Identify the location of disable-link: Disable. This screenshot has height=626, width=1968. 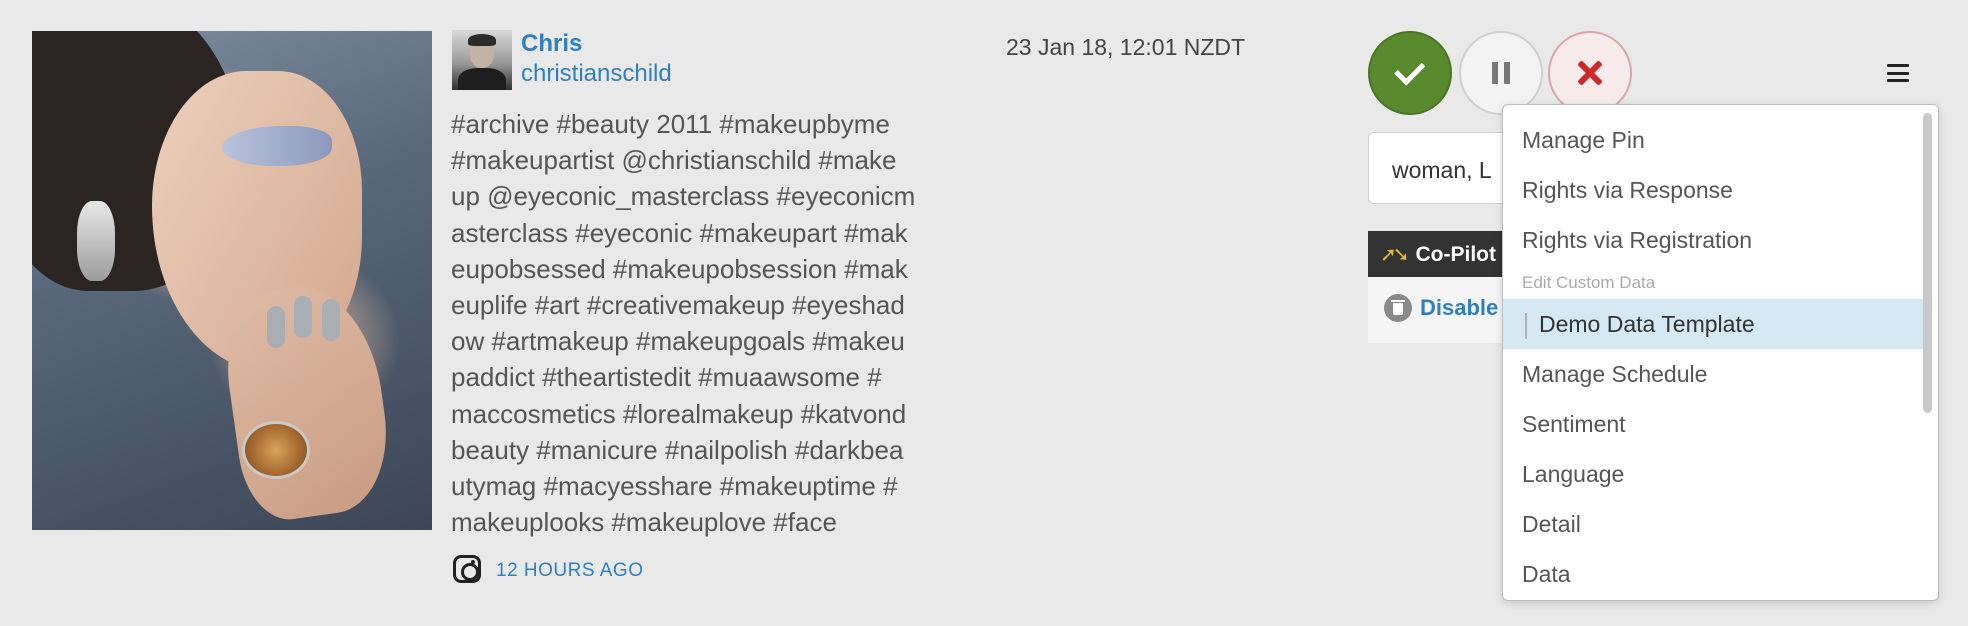
(1459, 307).